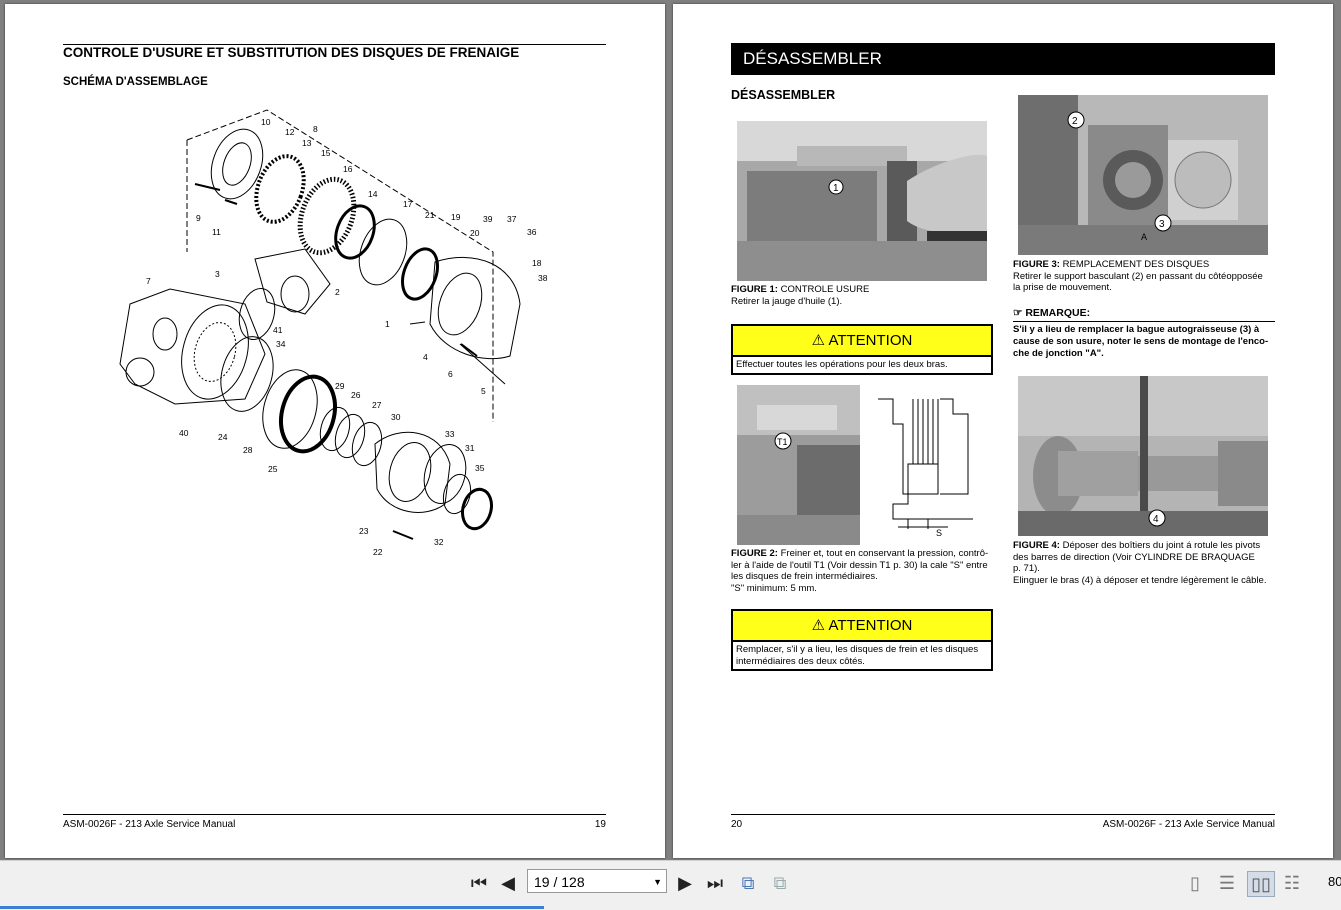 The height and width of the screenshot is (910, 1341). I want to click on figure-2-photo: T1, so click(798, 465).